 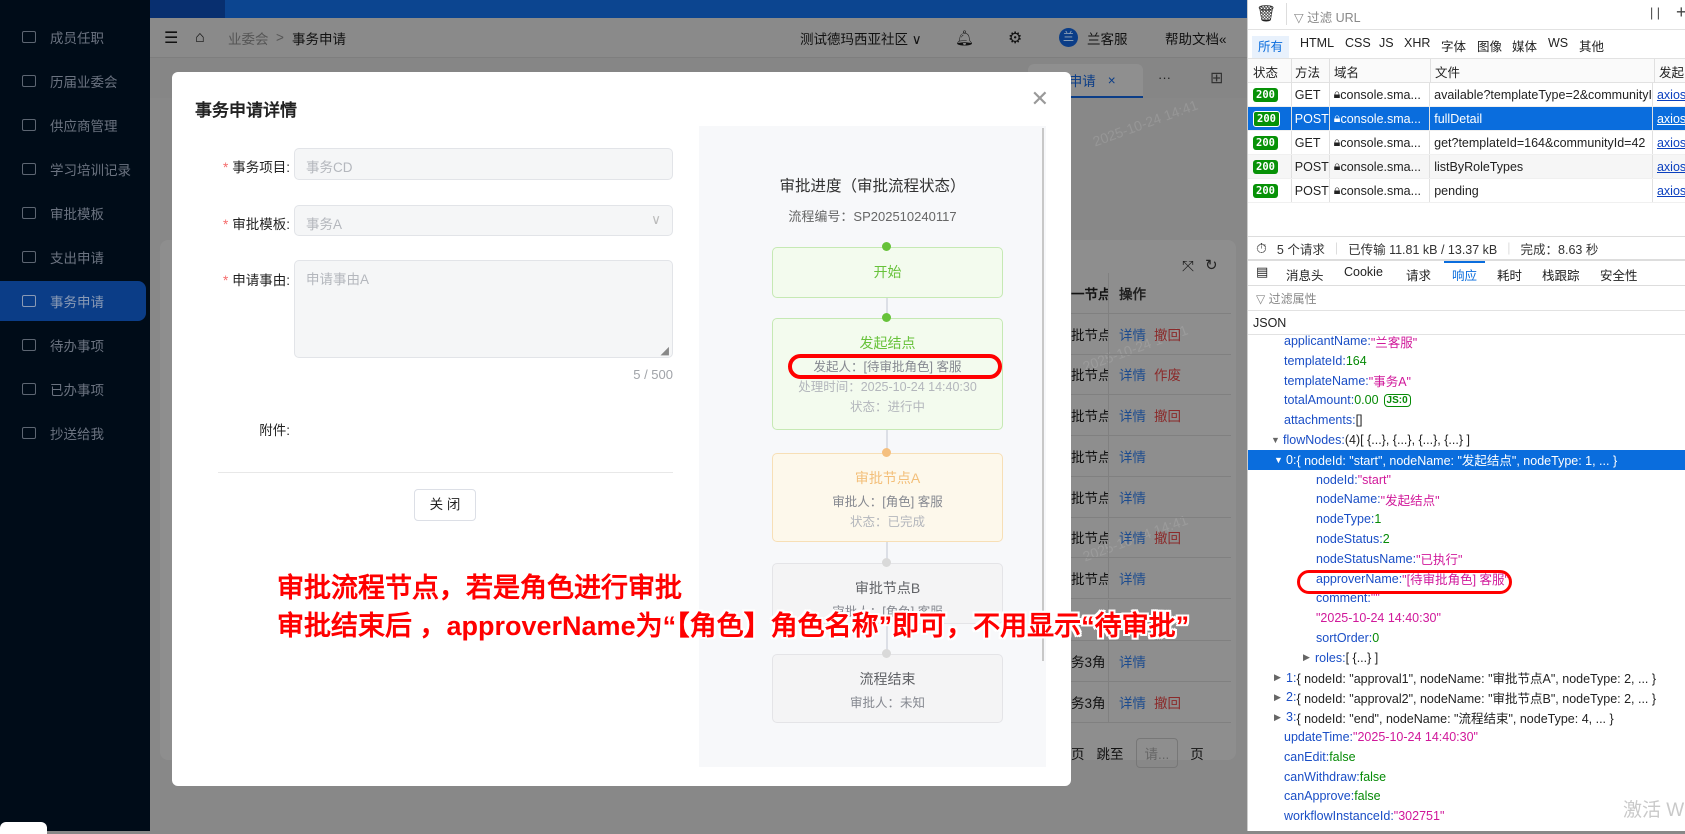 What do you see at coordinates (1078, 753) in the screenshot?
I see `page-size-select: 页` at bounding box center [1078, 753].